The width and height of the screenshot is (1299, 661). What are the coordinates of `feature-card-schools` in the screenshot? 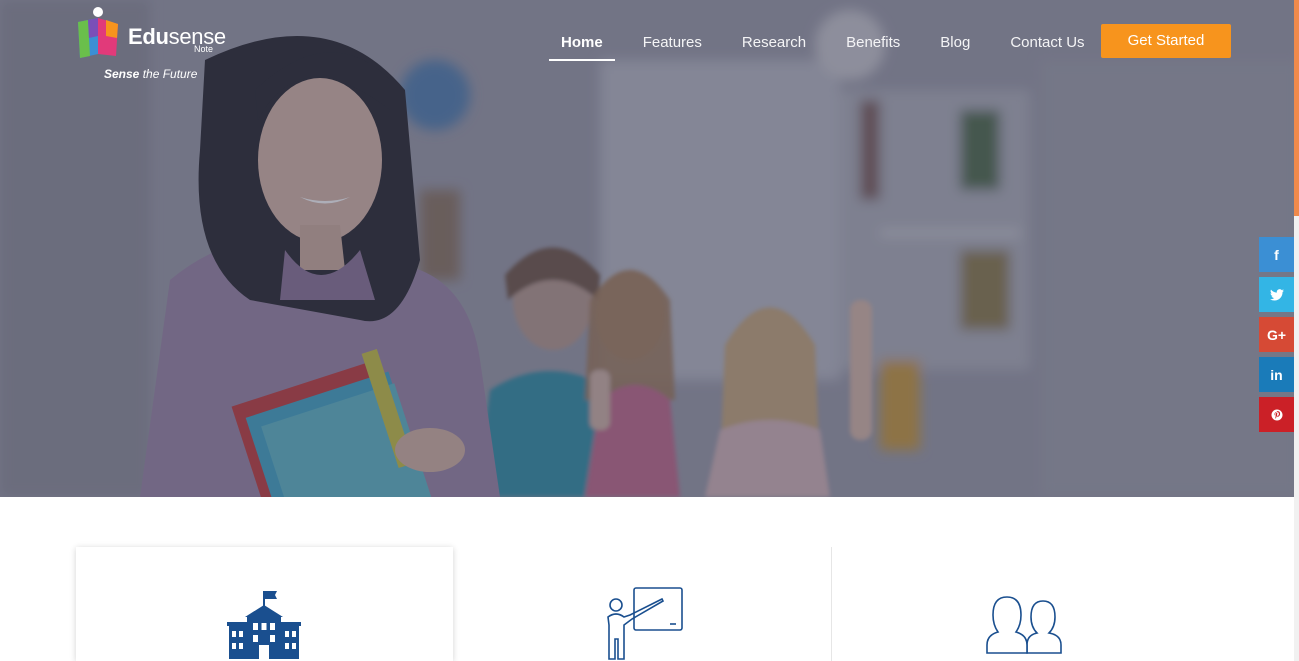 It's located at (264, 604).